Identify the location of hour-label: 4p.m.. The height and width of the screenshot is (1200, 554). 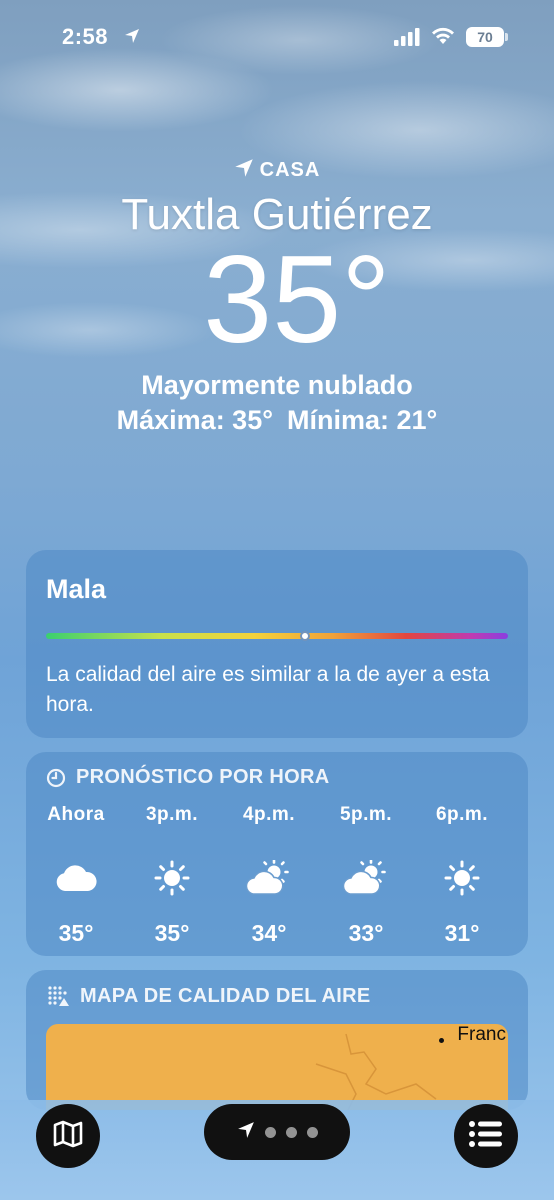
(269, 814).